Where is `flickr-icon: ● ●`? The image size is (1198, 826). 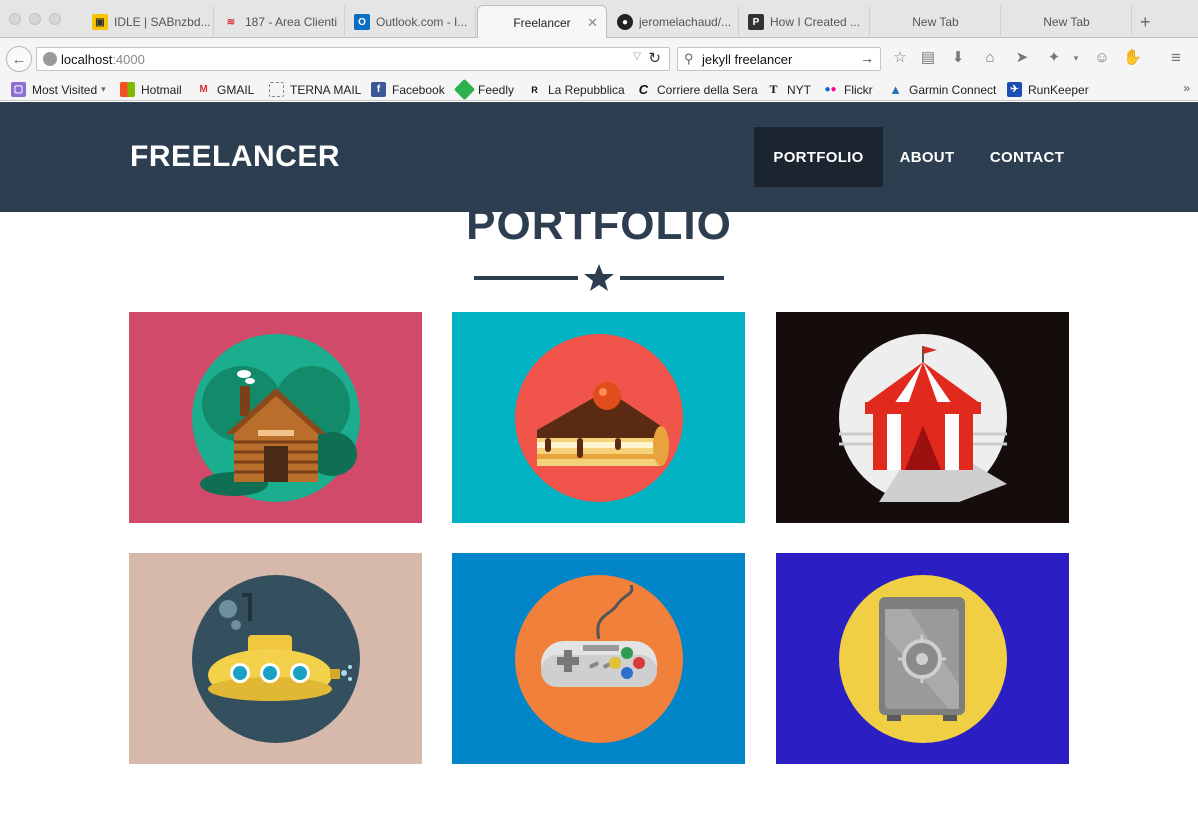
flickr-icon: ● ● is located at coordinates (830, 89).